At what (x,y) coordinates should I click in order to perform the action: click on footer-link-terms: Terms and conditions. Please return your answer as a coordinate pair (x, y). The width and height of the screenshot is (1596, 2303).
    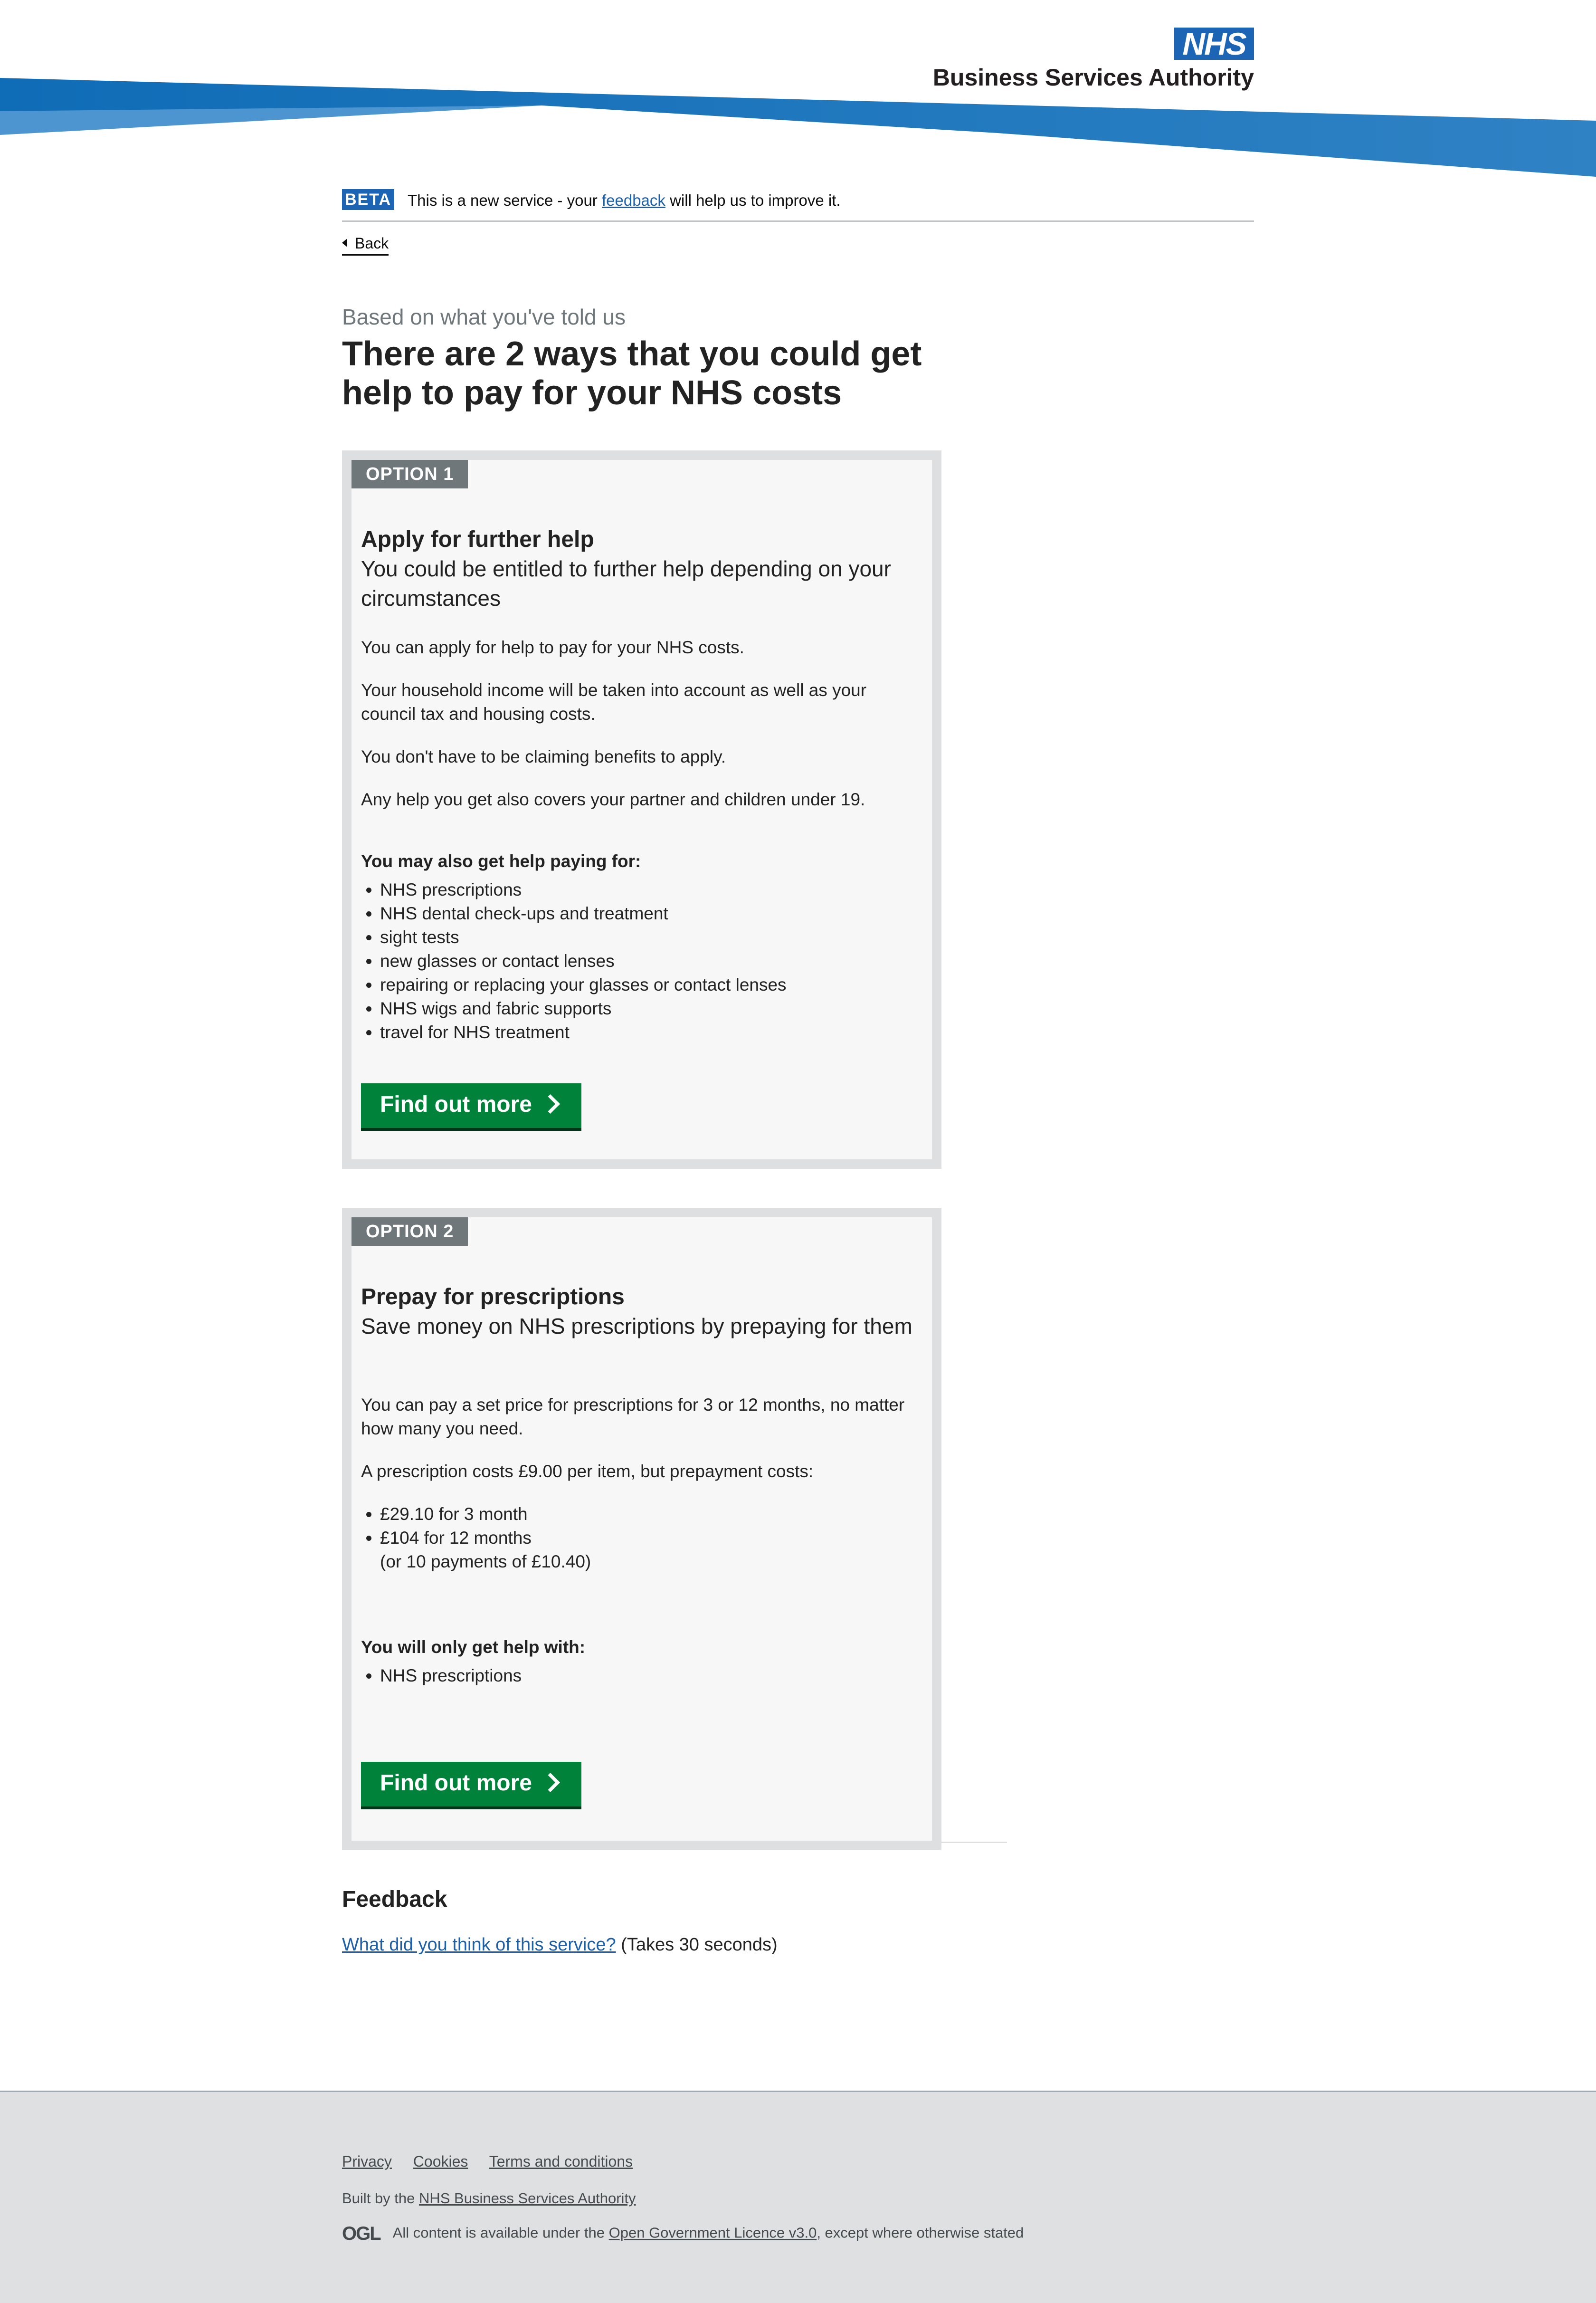
    Looking at the image, I should click on (561, 2161).